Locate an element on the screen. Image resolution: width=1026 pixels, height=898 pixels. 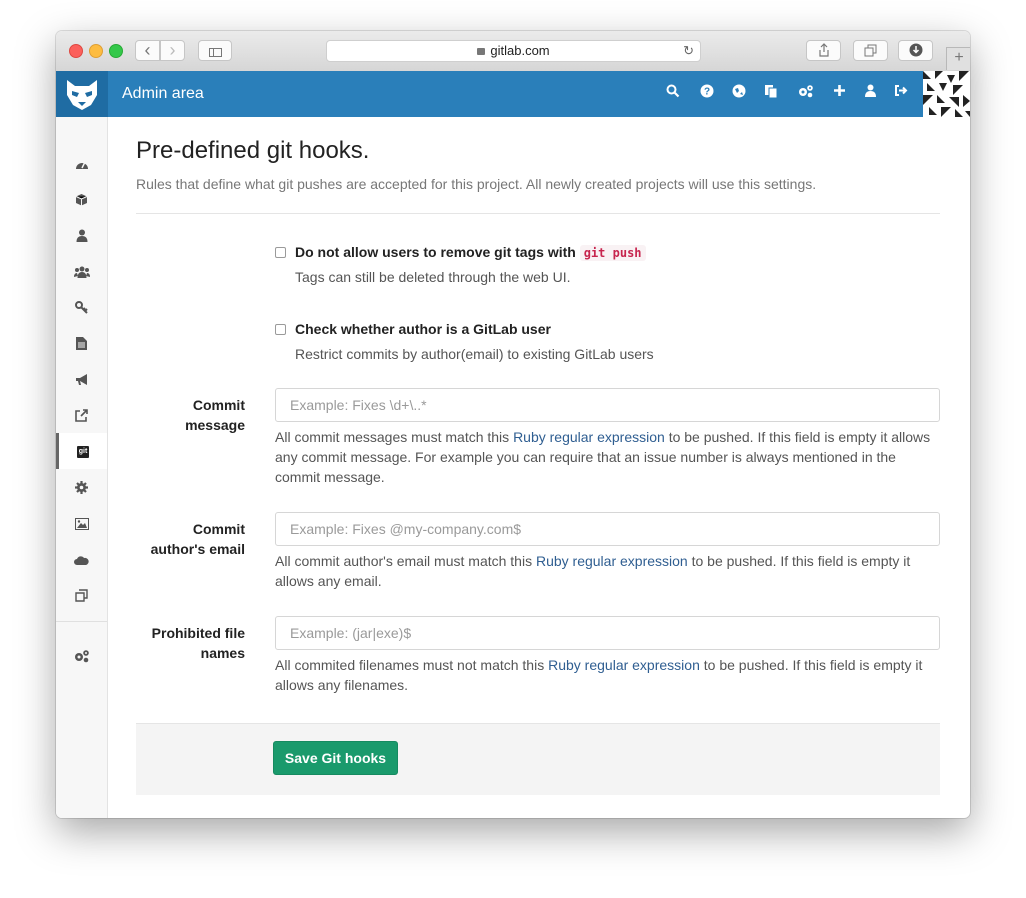
sidebar-item-broadcast is located at coordinates (81, 379).